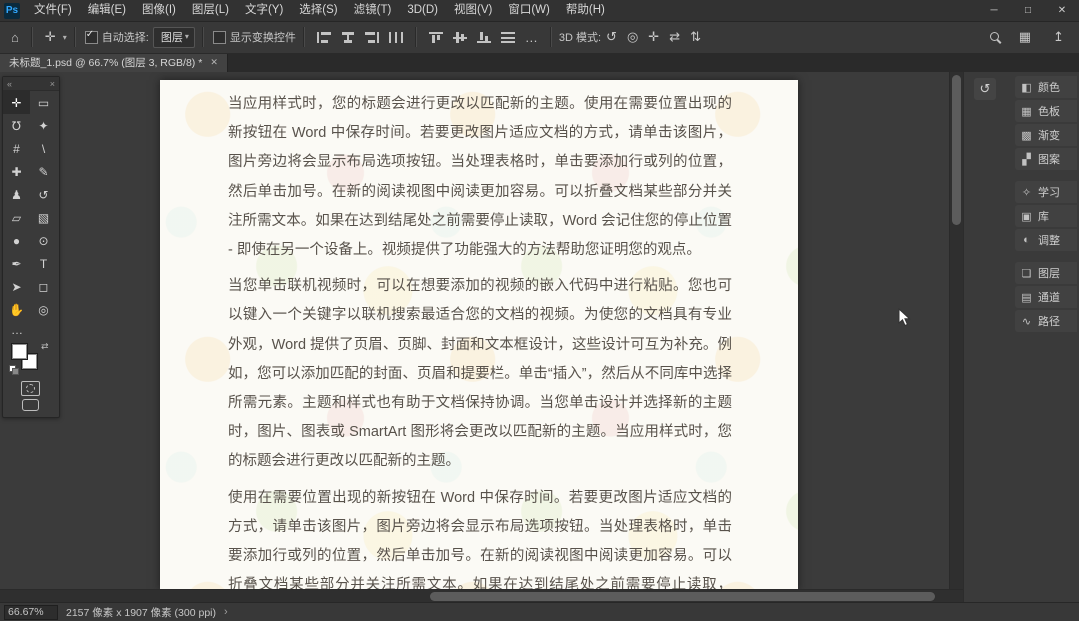  What do you see at coordinates (653, 37) in the screenshot?
I see `3d-pan-button: ✛` at bounding box center [653, 37].